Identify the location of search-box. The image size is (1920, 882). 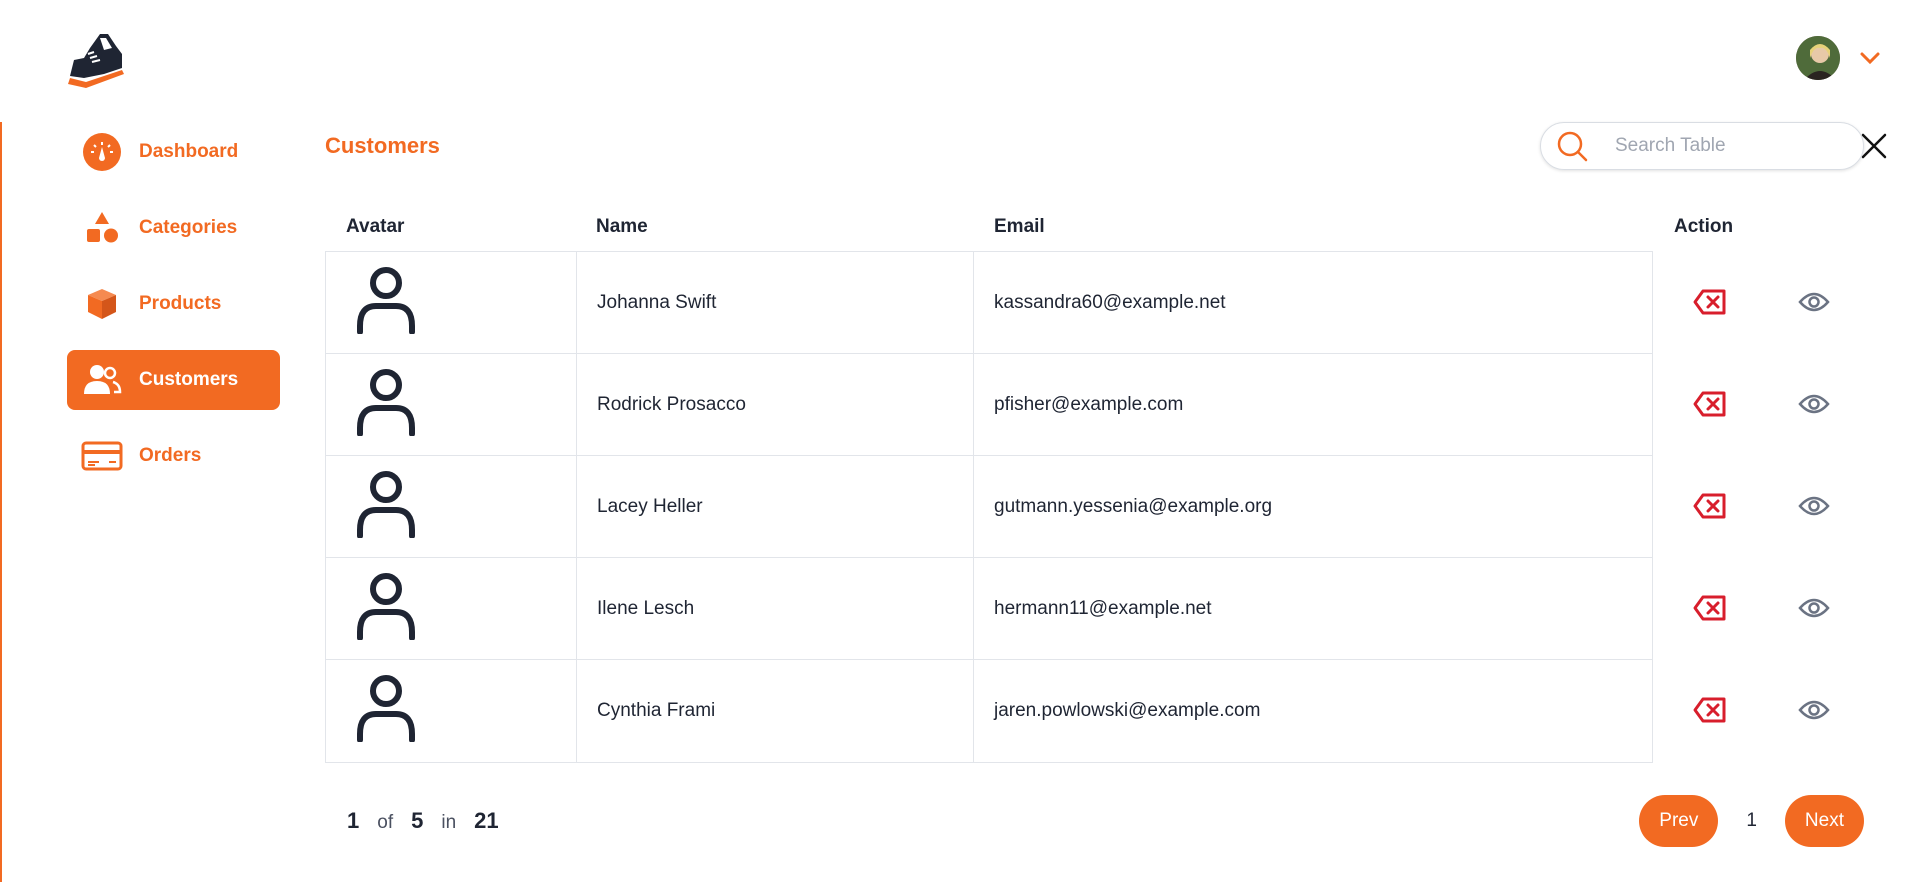
(1713, 146).